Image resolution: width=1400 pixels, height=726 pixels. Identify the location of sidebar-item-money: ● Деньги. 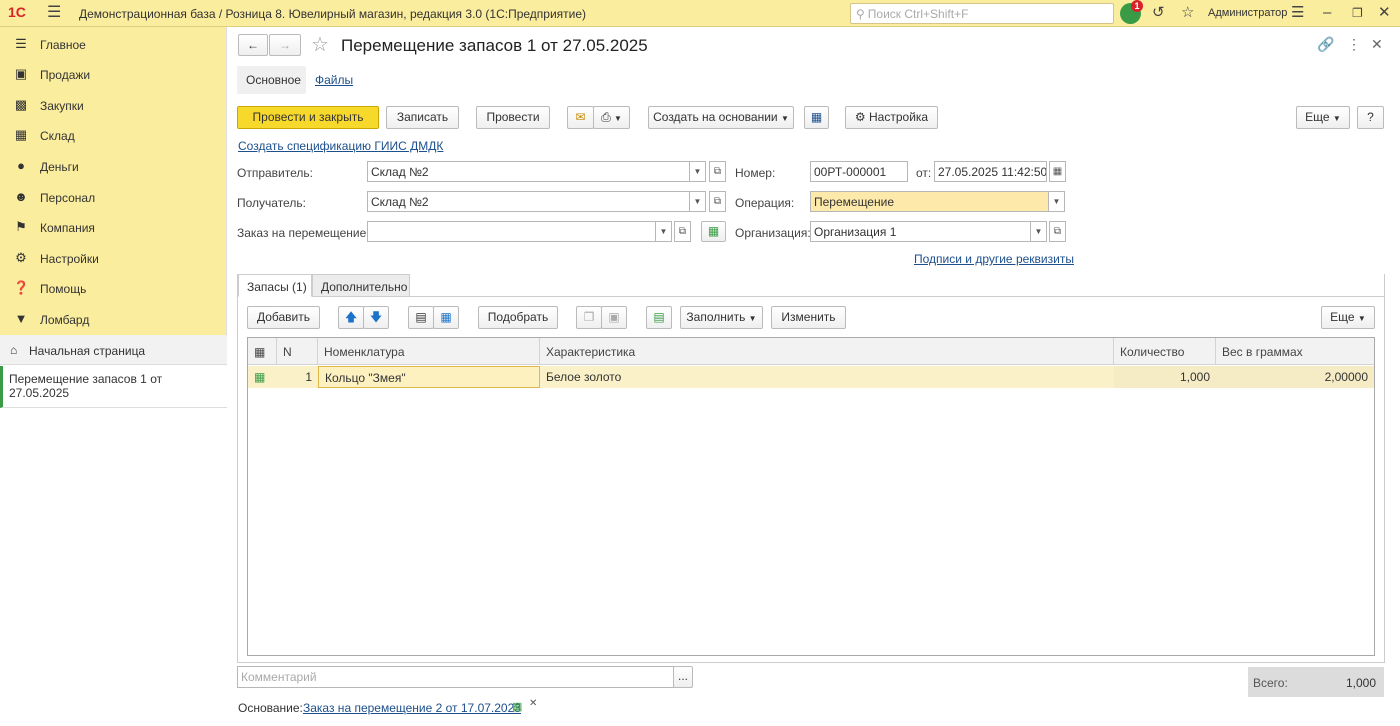
(113, 166).